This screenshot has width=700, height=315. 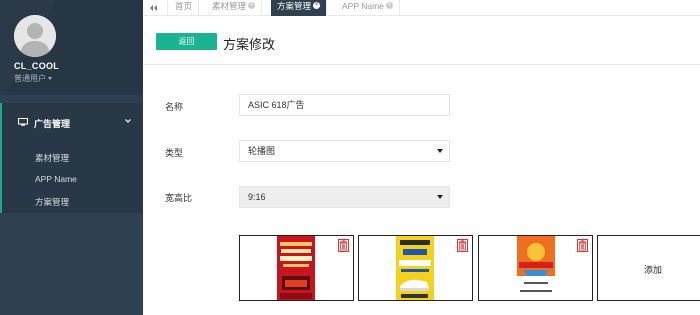 I want to click on ratio-select: 9:16, so click(x=344, y=197).